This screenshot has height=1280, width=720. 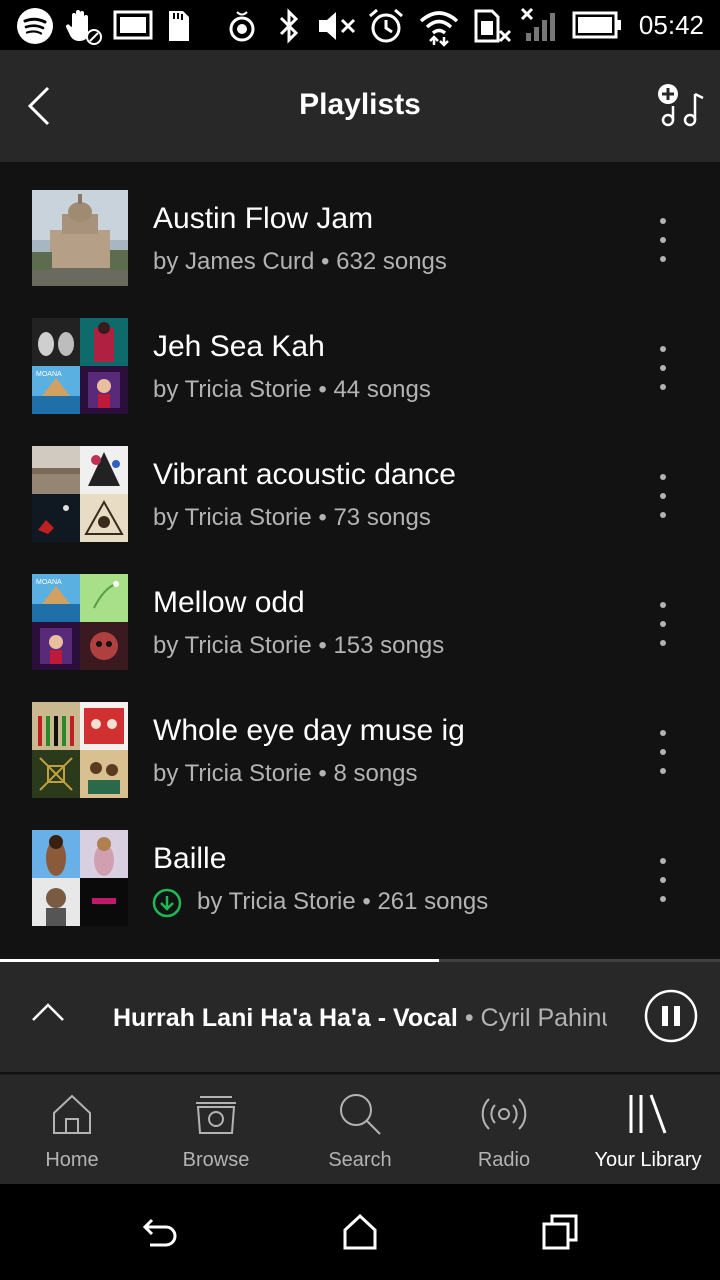 I want to click on chevron-up-icon, so click(x=48, y=1012).